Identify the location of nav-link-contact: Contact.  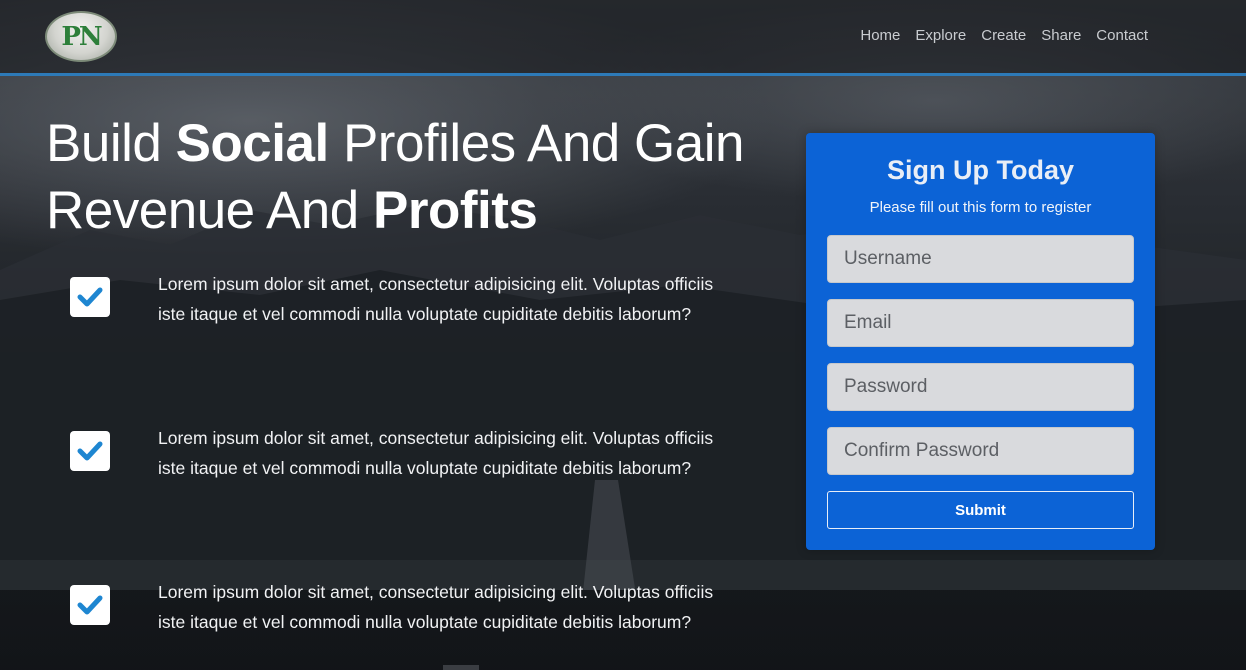
(1122, 35).